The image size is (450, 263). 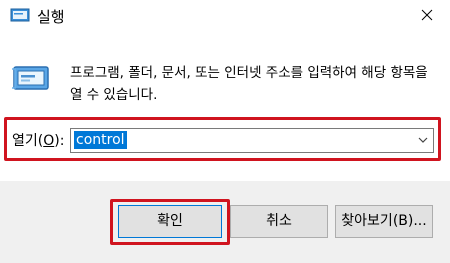 What do you see at coordinates (20, 15) in the screenshot?
I see `run-dialog-icon` at bounding box center [20, 15].